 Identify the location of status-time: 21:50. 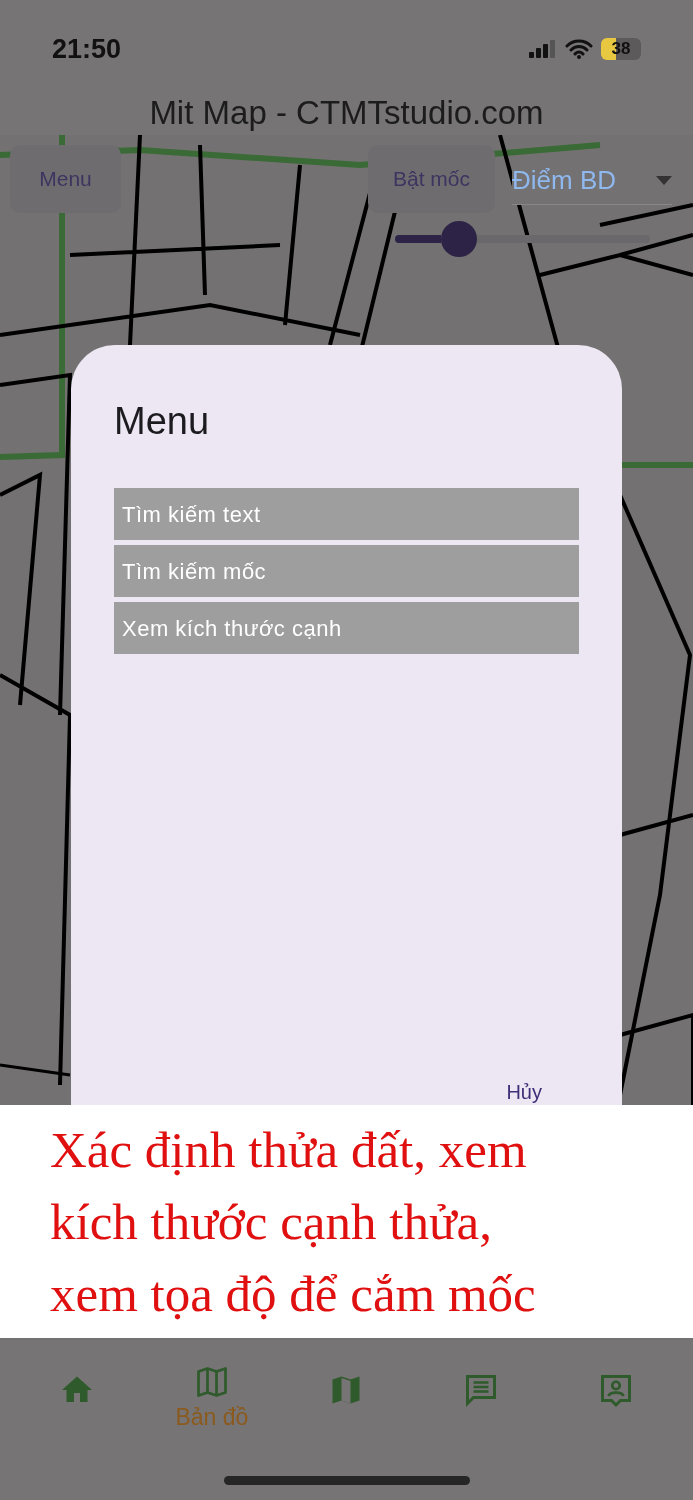
(87, 49).